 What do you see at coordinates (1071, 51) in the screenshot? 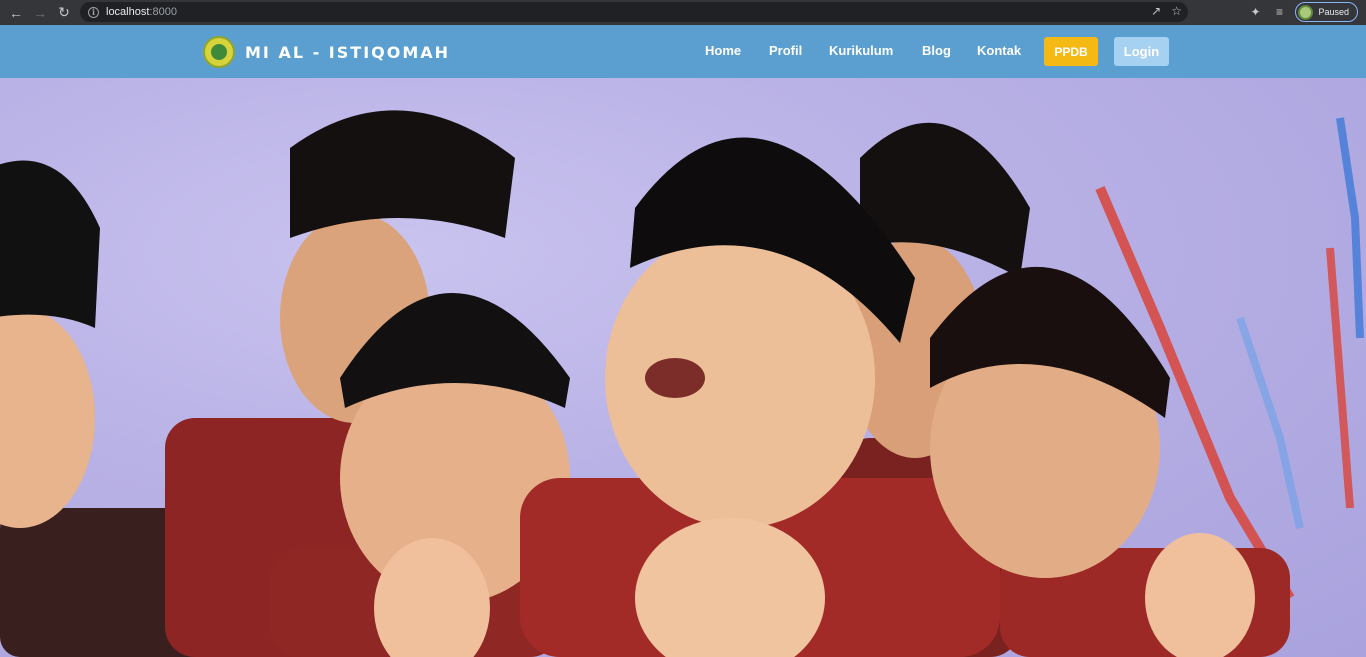
I see `ppdb-button: PPDB` at bounding box center [1071, 51].